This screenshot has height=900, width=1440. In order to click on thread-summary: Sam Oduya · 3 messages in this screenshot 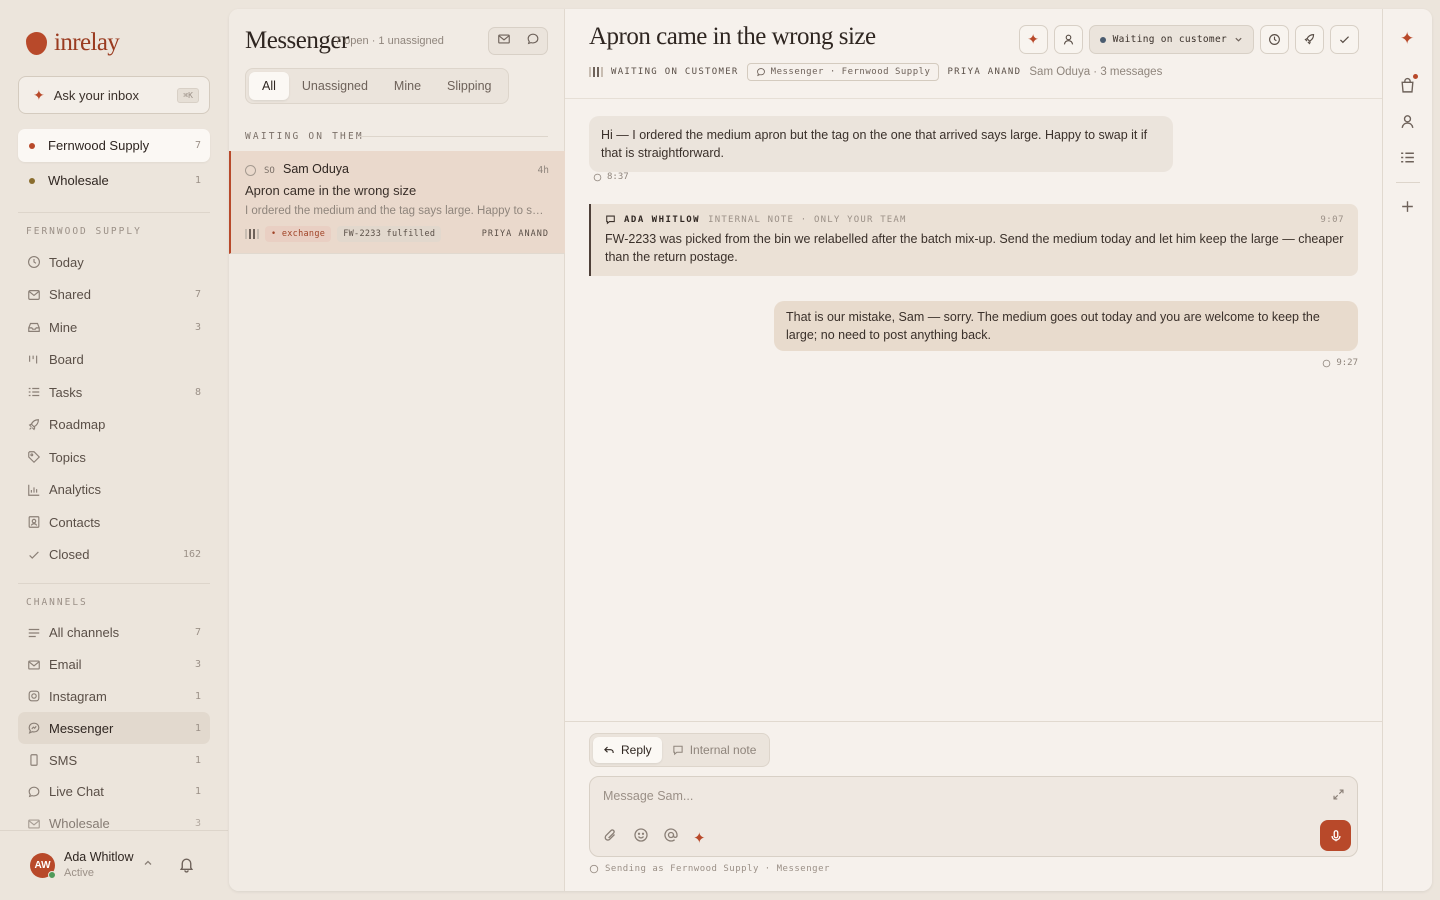, I will do `click(1096, 72)`.